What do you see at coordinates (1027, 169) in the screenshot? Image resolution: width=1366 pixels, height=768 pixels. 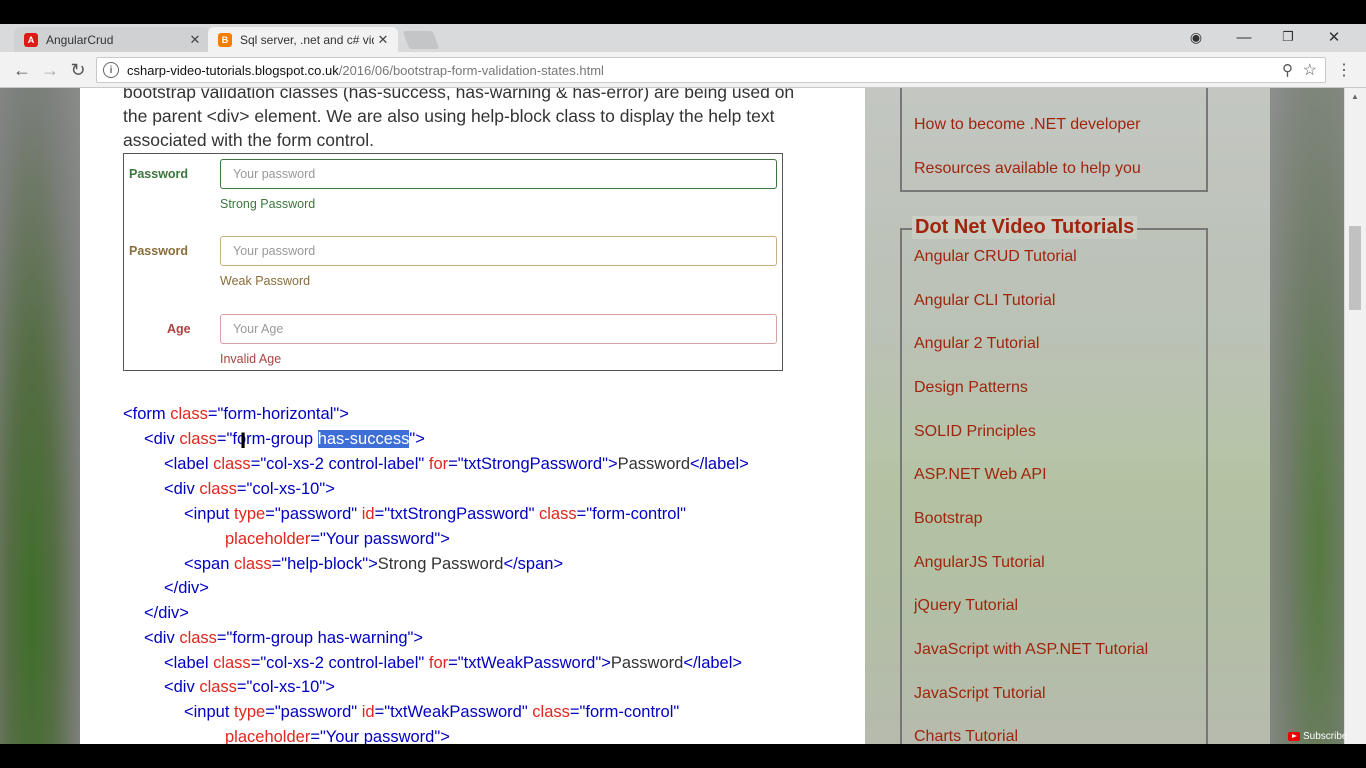 I see `sidebar-link: Resources available to help you` at bounding box center [1027, 169].